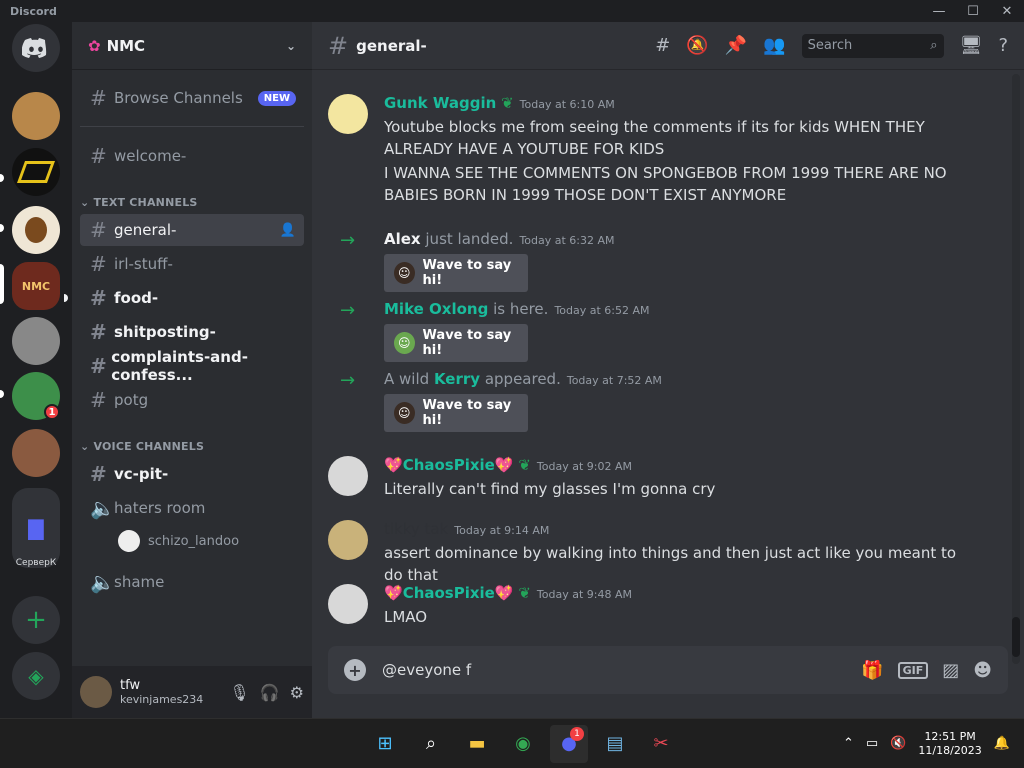  I want to click on timestamp: Today at 6:52 AM, so click(602, 310).